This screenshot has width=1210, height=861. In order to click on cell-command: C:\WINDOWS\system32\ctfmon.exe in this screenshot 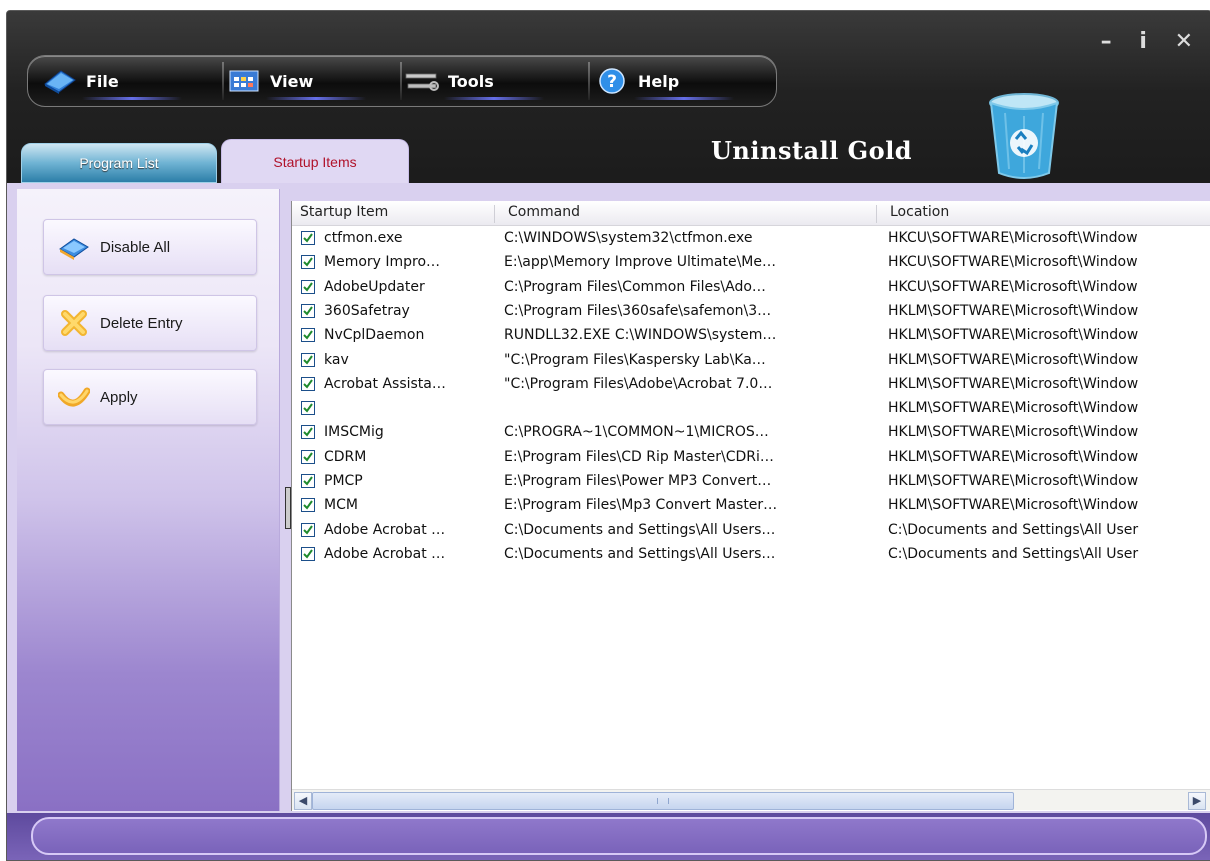, I will do `click(628, 238)`.